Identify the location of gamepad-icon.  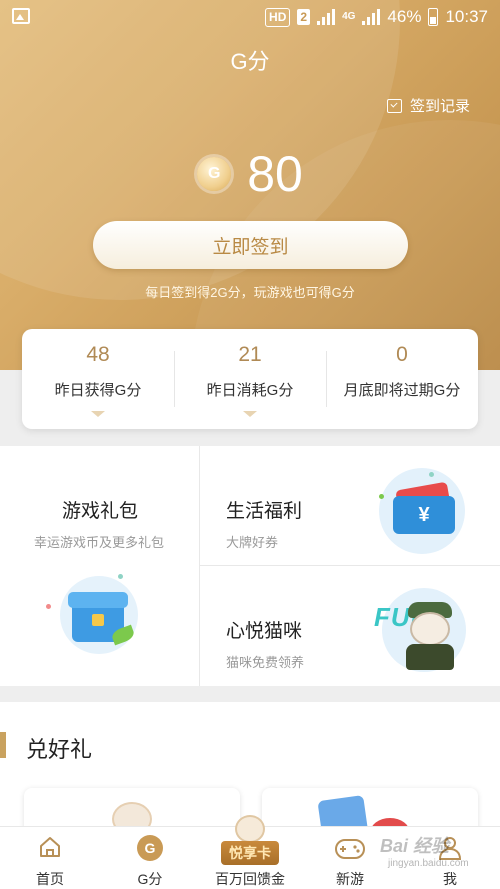
(350, 849).